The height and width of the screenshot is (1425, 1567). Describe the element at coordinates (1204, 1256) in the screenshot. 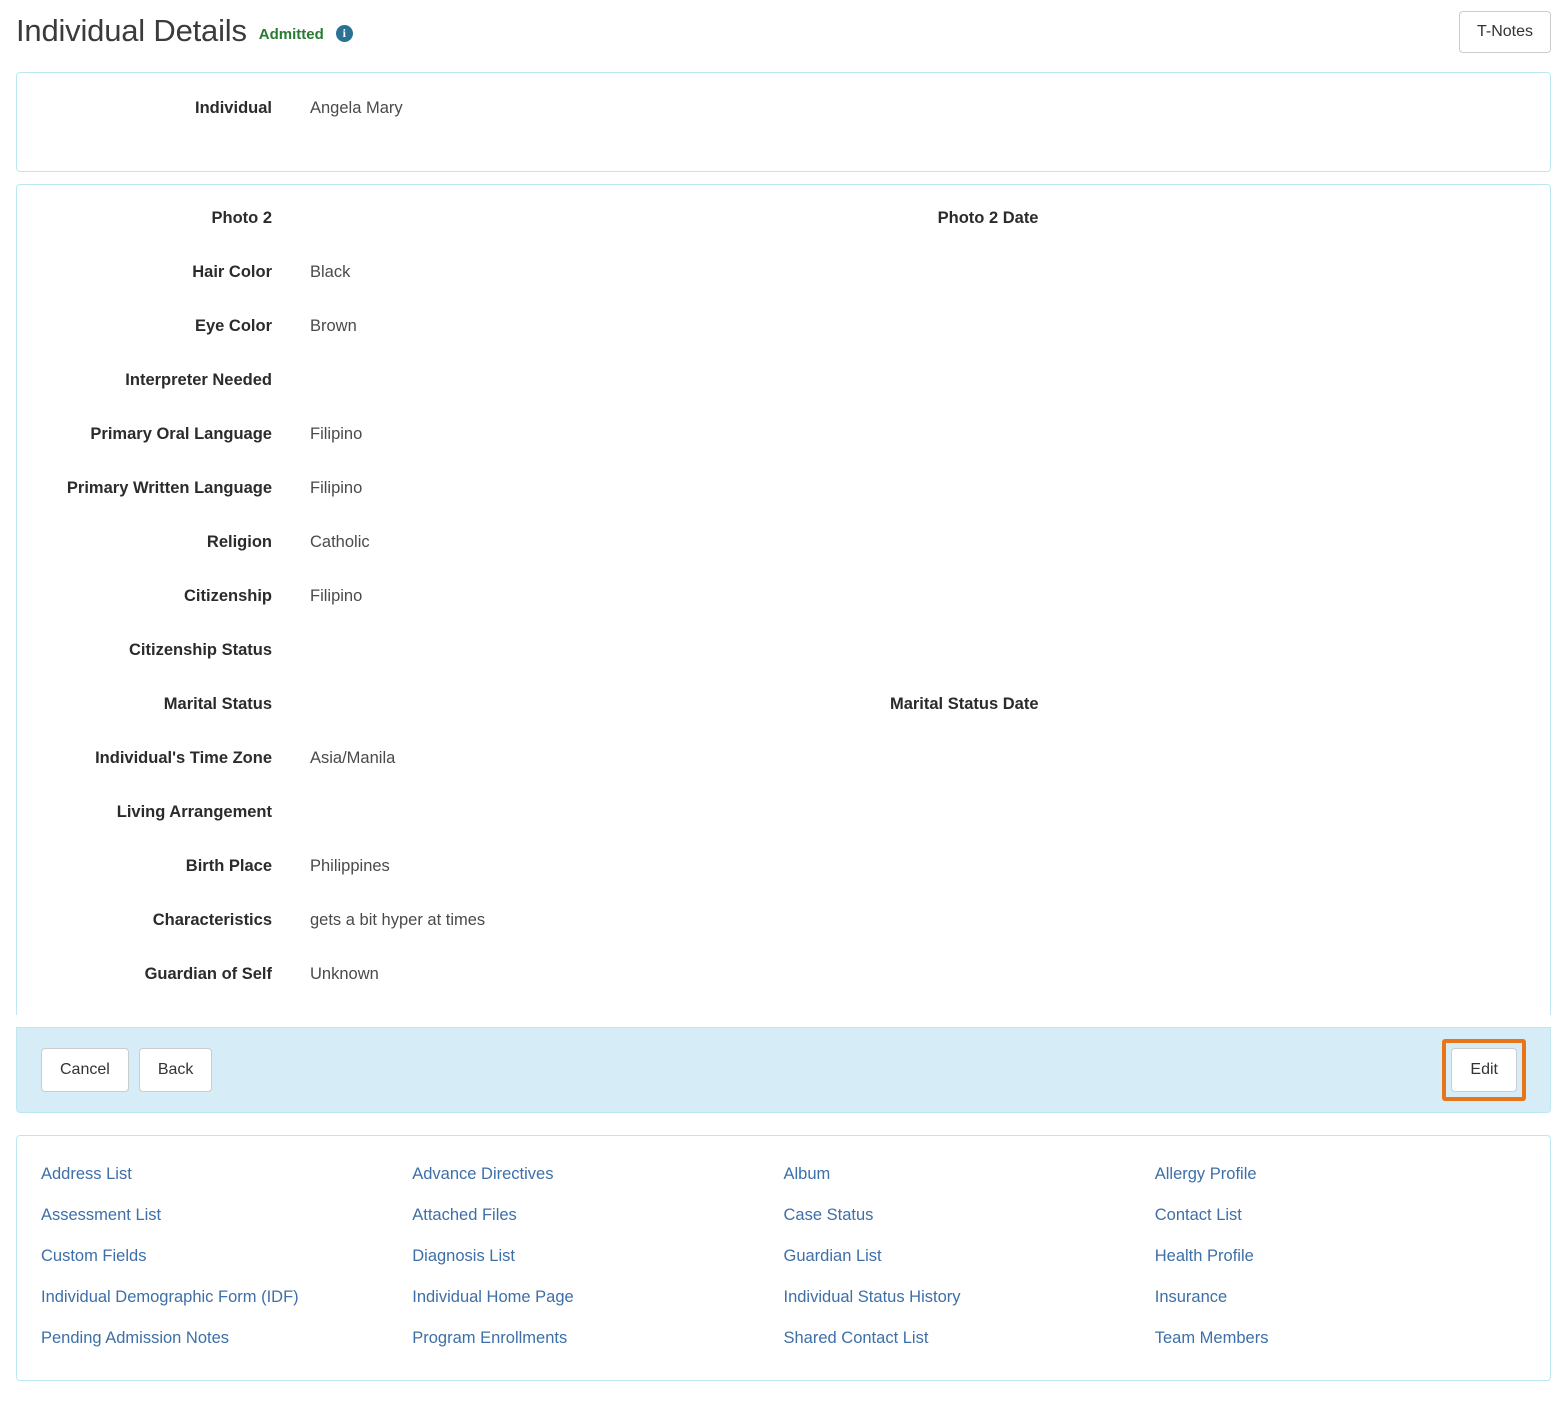

I see `related-link: Health Profile` at that location.